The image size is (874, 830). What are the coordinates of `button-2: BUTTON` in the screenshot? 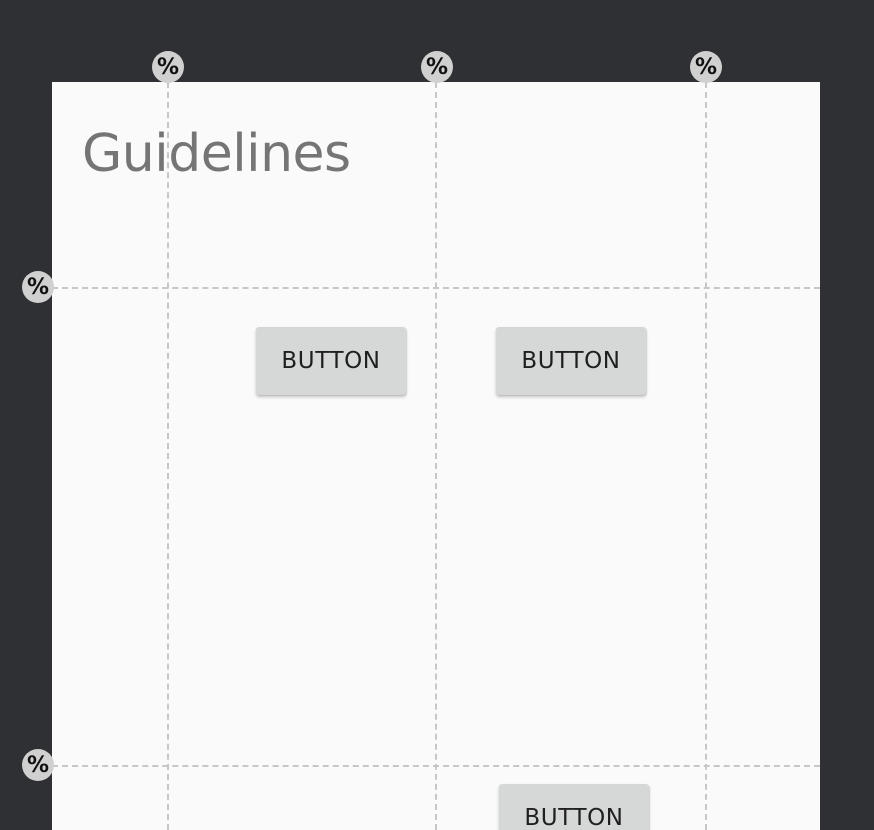 It's located at (571, 361).